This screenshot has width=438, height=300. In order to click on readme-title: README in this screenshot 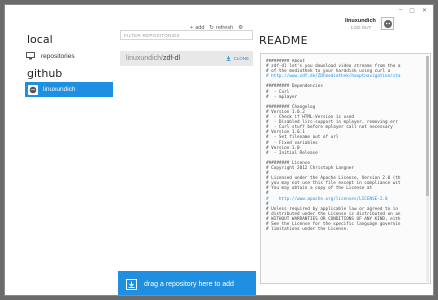, I will do `click(283, 40)`.